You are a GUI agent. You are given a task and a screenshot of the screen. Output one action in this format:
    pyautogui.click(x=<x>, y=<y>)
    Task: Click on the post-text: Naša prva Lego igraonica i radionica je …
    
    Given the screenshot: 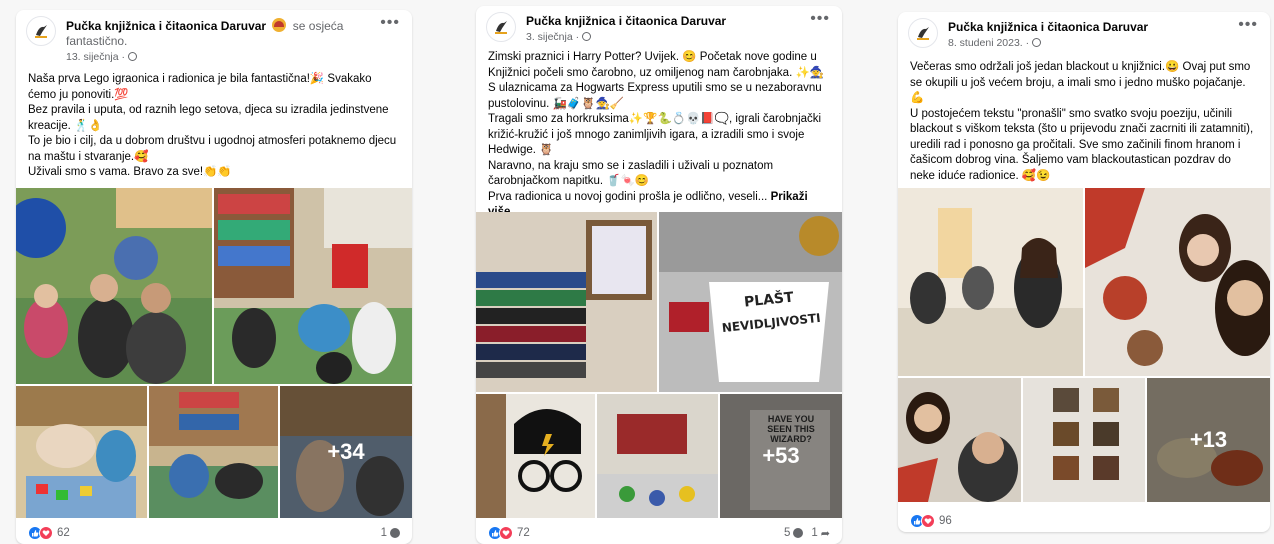 What is the action you would take?
    pyautogui.click(x=212, y=125)
    